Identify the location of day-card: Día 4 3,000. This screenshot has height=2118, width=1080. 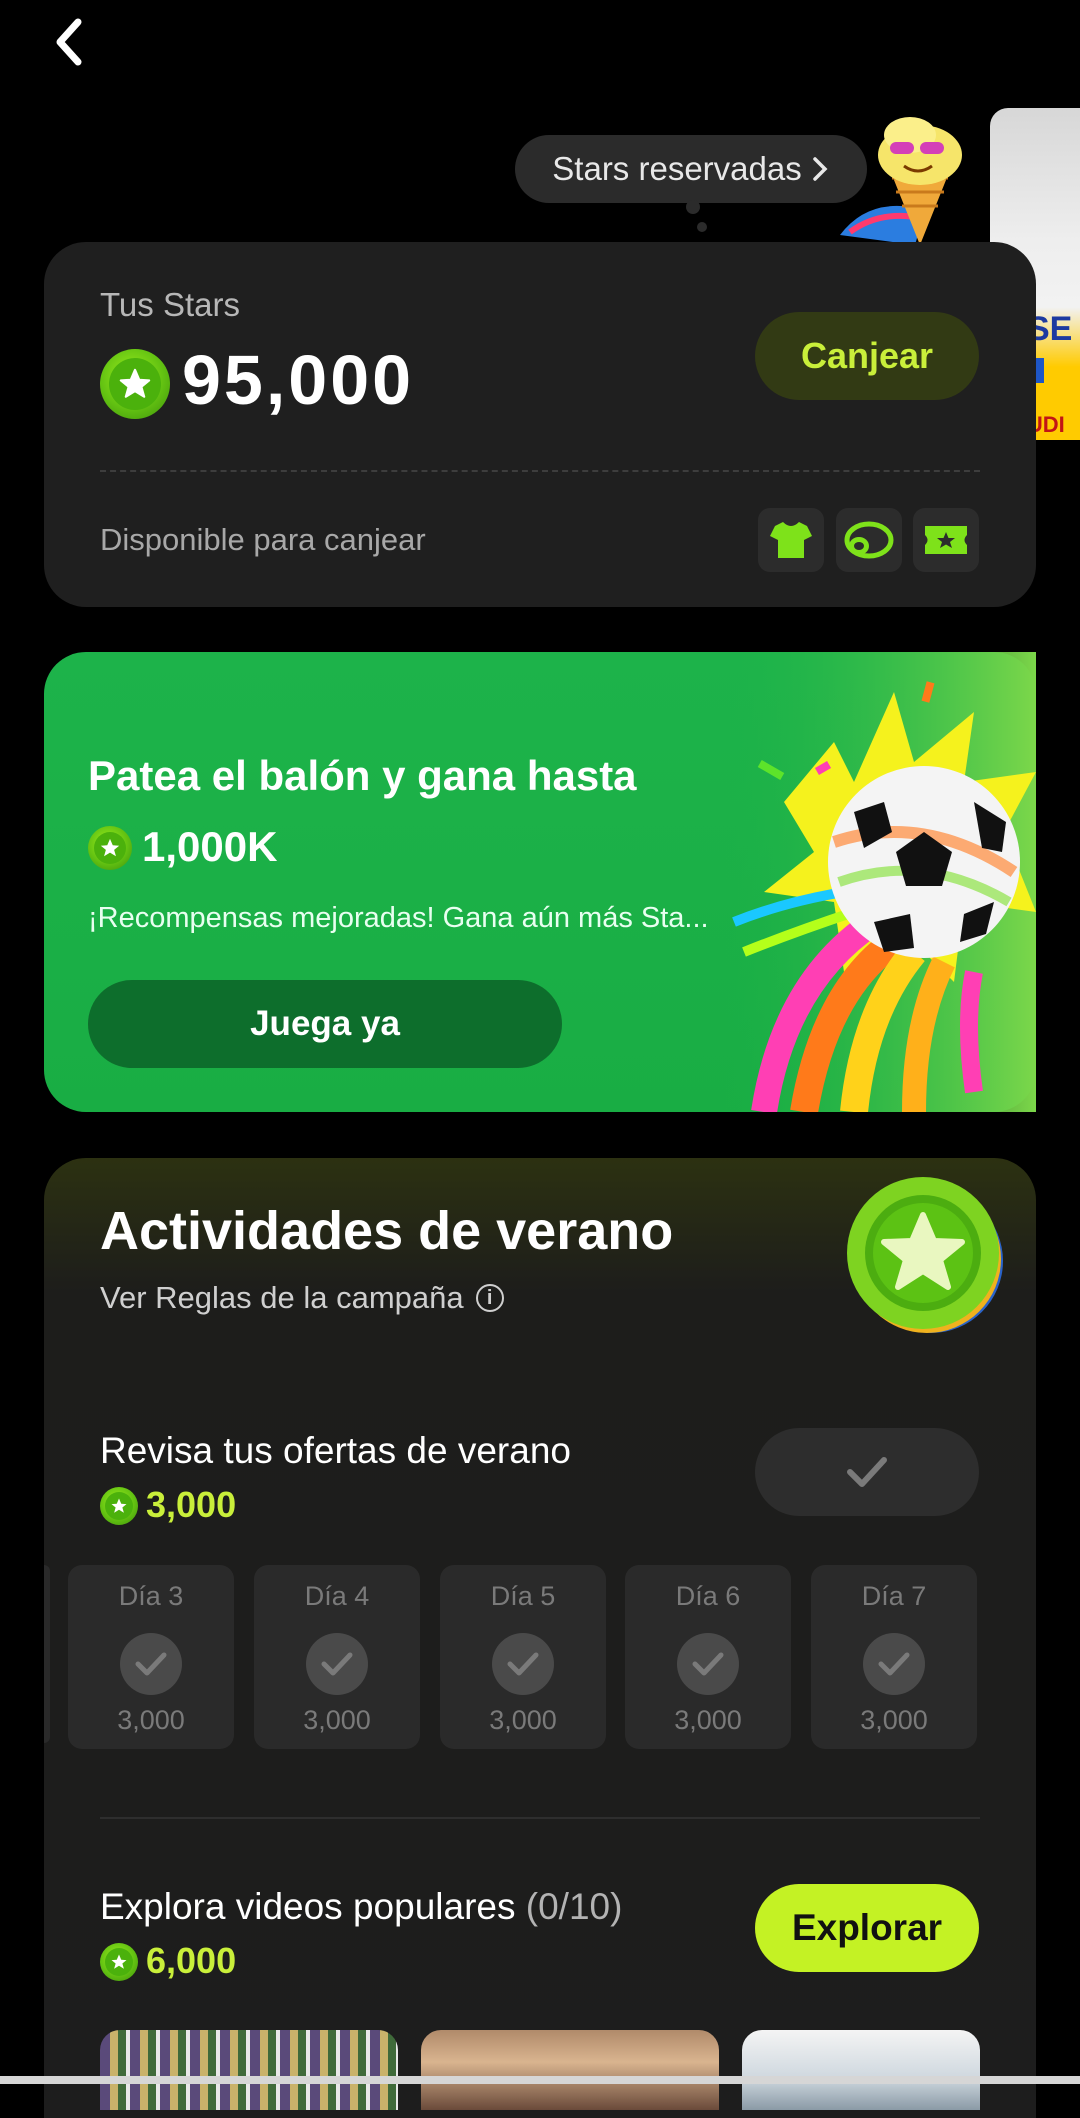
(337, 1657).